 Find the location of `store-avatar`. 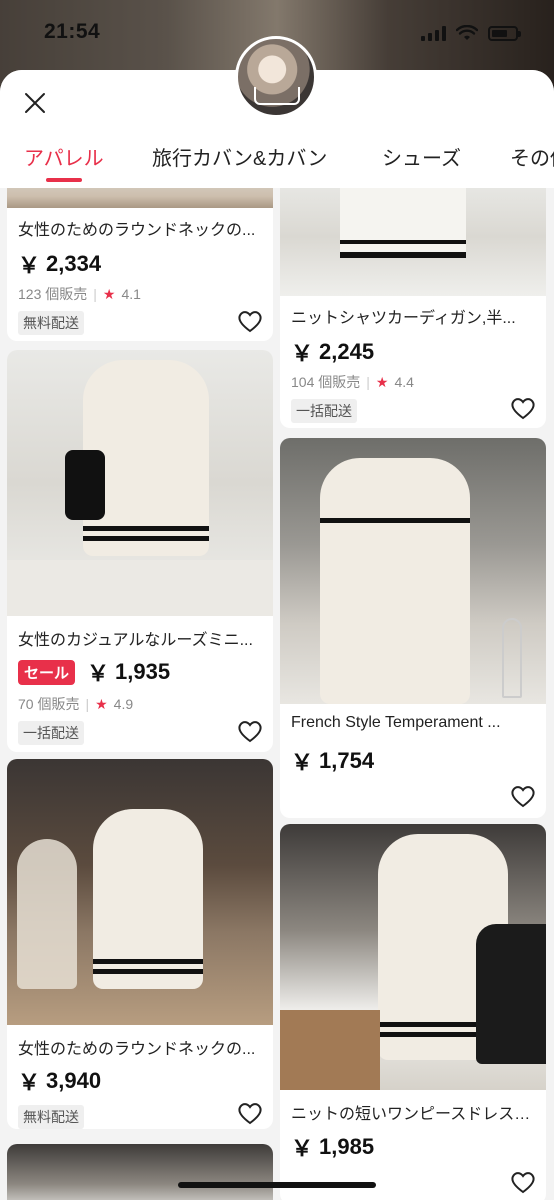

store-avatar is located at coordinates (276, 77).